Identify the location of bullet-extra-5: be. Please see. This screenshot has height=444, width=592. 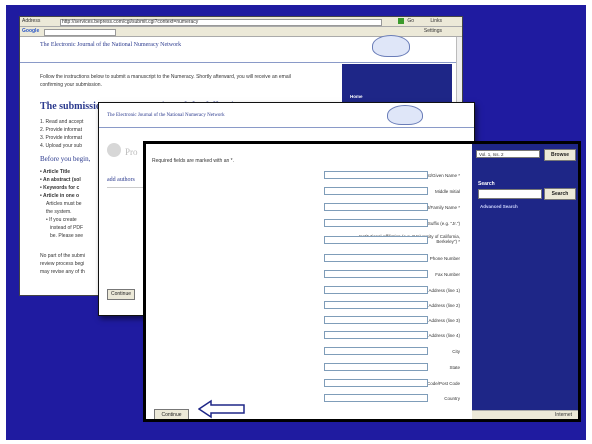
(67, 236).